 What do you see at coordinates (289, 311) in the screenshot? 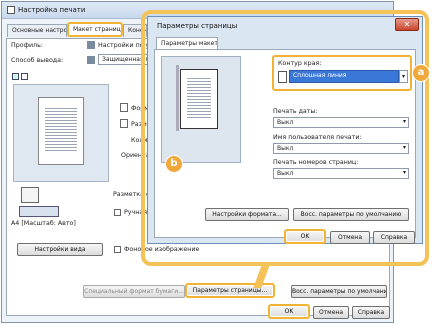
I see `ok-button: OK` at bounding box center [289, 311].